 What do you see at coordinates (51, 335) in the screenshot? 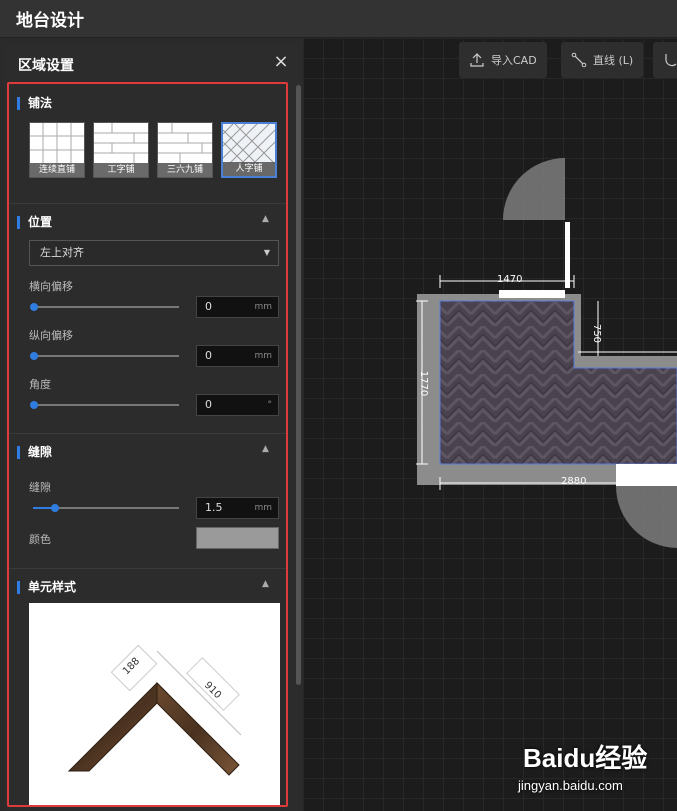
I see `v-offset-label: 纵向偏移` at bounding box center [51, 335].